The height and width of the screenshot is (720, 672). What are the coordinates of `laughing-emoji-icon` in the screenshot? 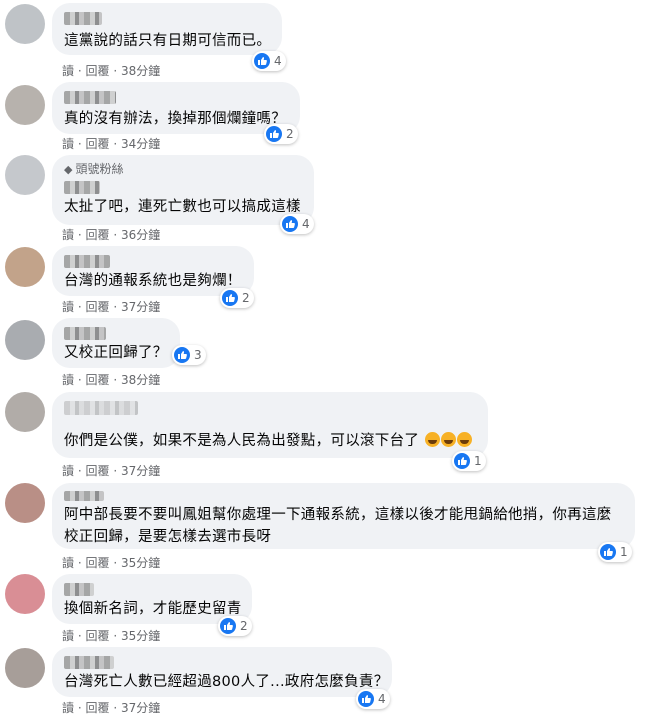 It's located at (448, 440).